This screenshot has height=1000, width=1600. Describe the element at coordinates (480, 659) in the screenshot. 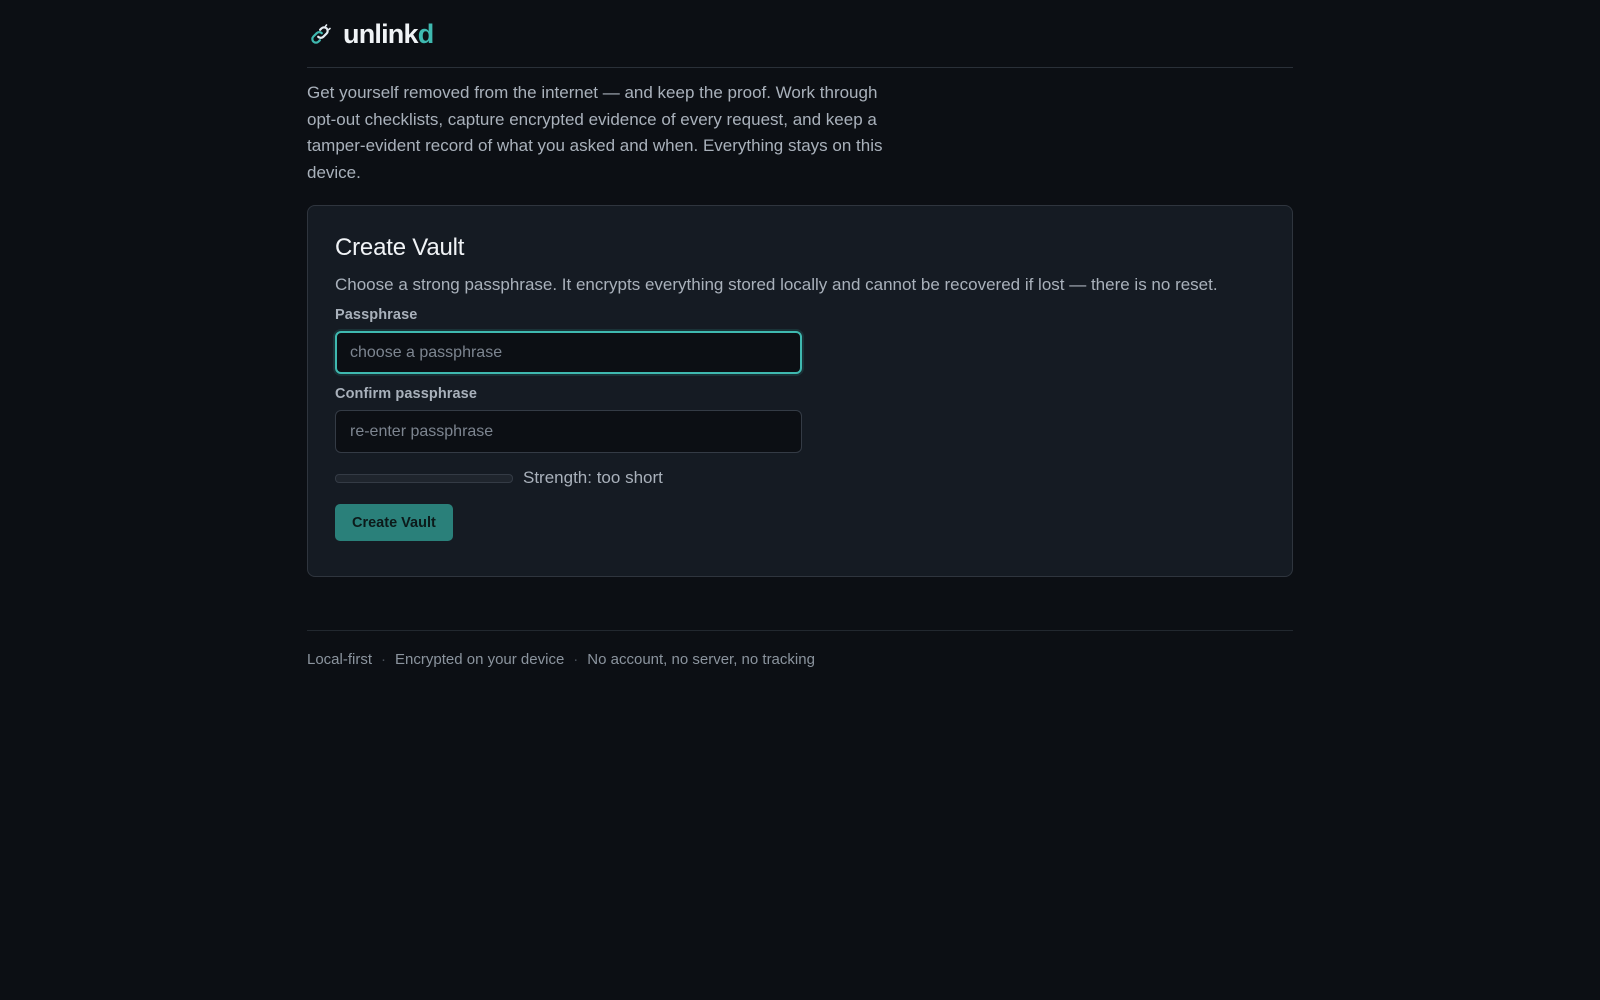

I see `footer-item-encrypted: Encrypted on your device` at that location.